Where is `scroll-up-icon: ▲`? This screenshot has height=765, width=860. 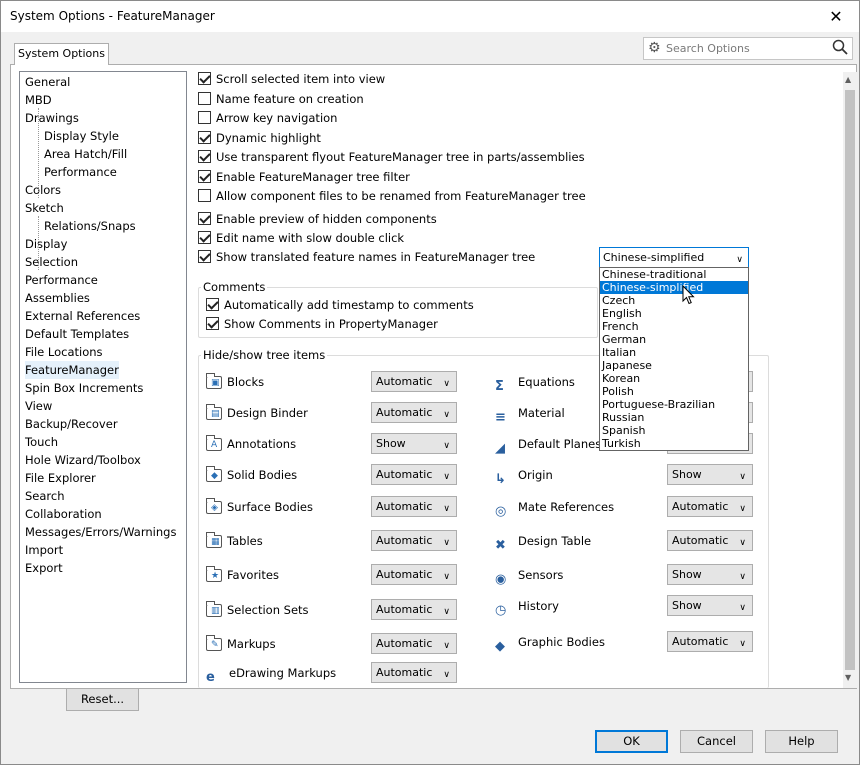 scroll-up-icon: ▲ is located at coordinates (848, 79).